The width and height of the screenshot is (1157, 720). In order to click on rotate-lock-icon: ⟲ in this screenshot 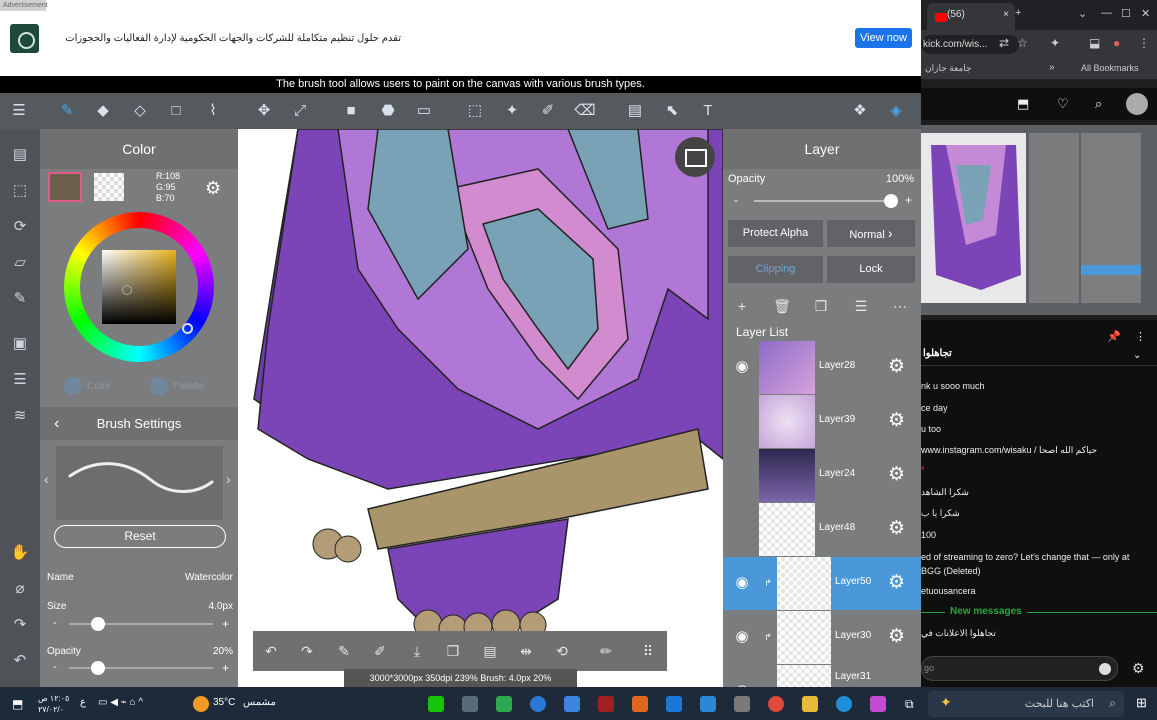, I will do `click(562, 651)`.